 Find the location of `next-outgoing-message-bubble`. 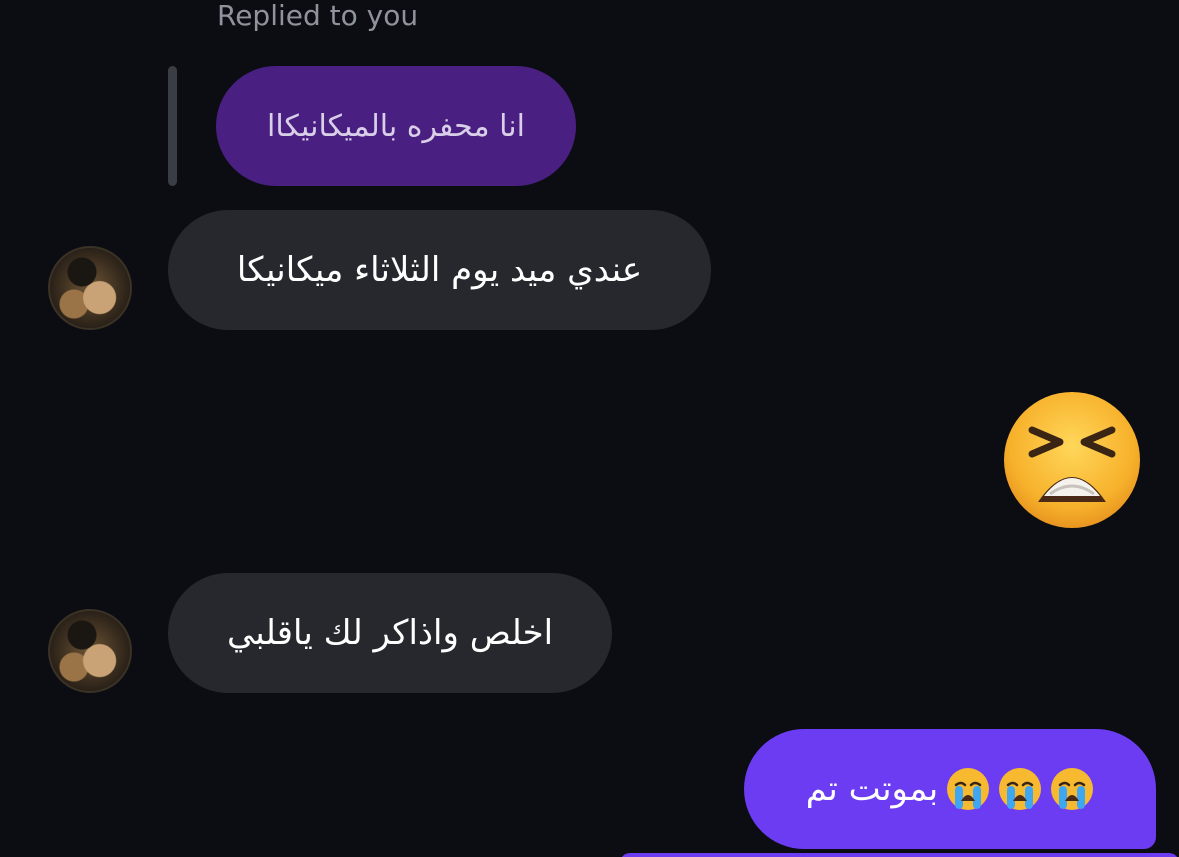

next-outgoing-message-bubble is located at coordinates (899, 855).